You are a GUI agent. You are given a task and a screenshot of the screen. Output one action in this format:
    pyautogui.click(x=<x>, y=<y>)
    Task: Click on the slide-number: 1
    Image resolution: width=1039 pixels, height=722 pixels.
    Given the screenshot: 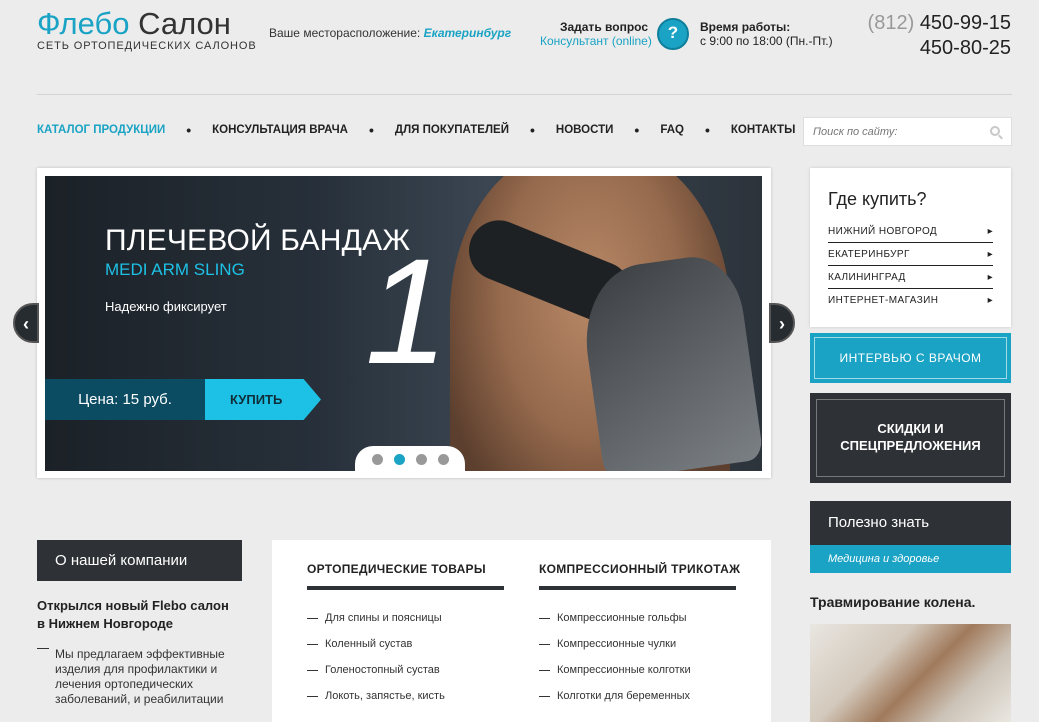 What is the action you would take?
    pyautogui.click(x=407, y=311)
    